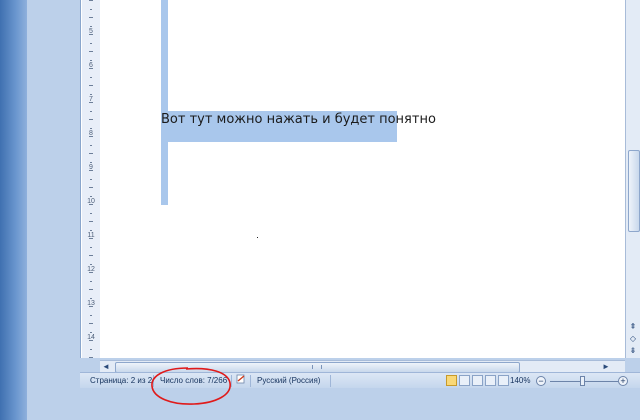  Describe the element at coordinates (360, 404) in the screenshot. I see `window-bottom` at that location.